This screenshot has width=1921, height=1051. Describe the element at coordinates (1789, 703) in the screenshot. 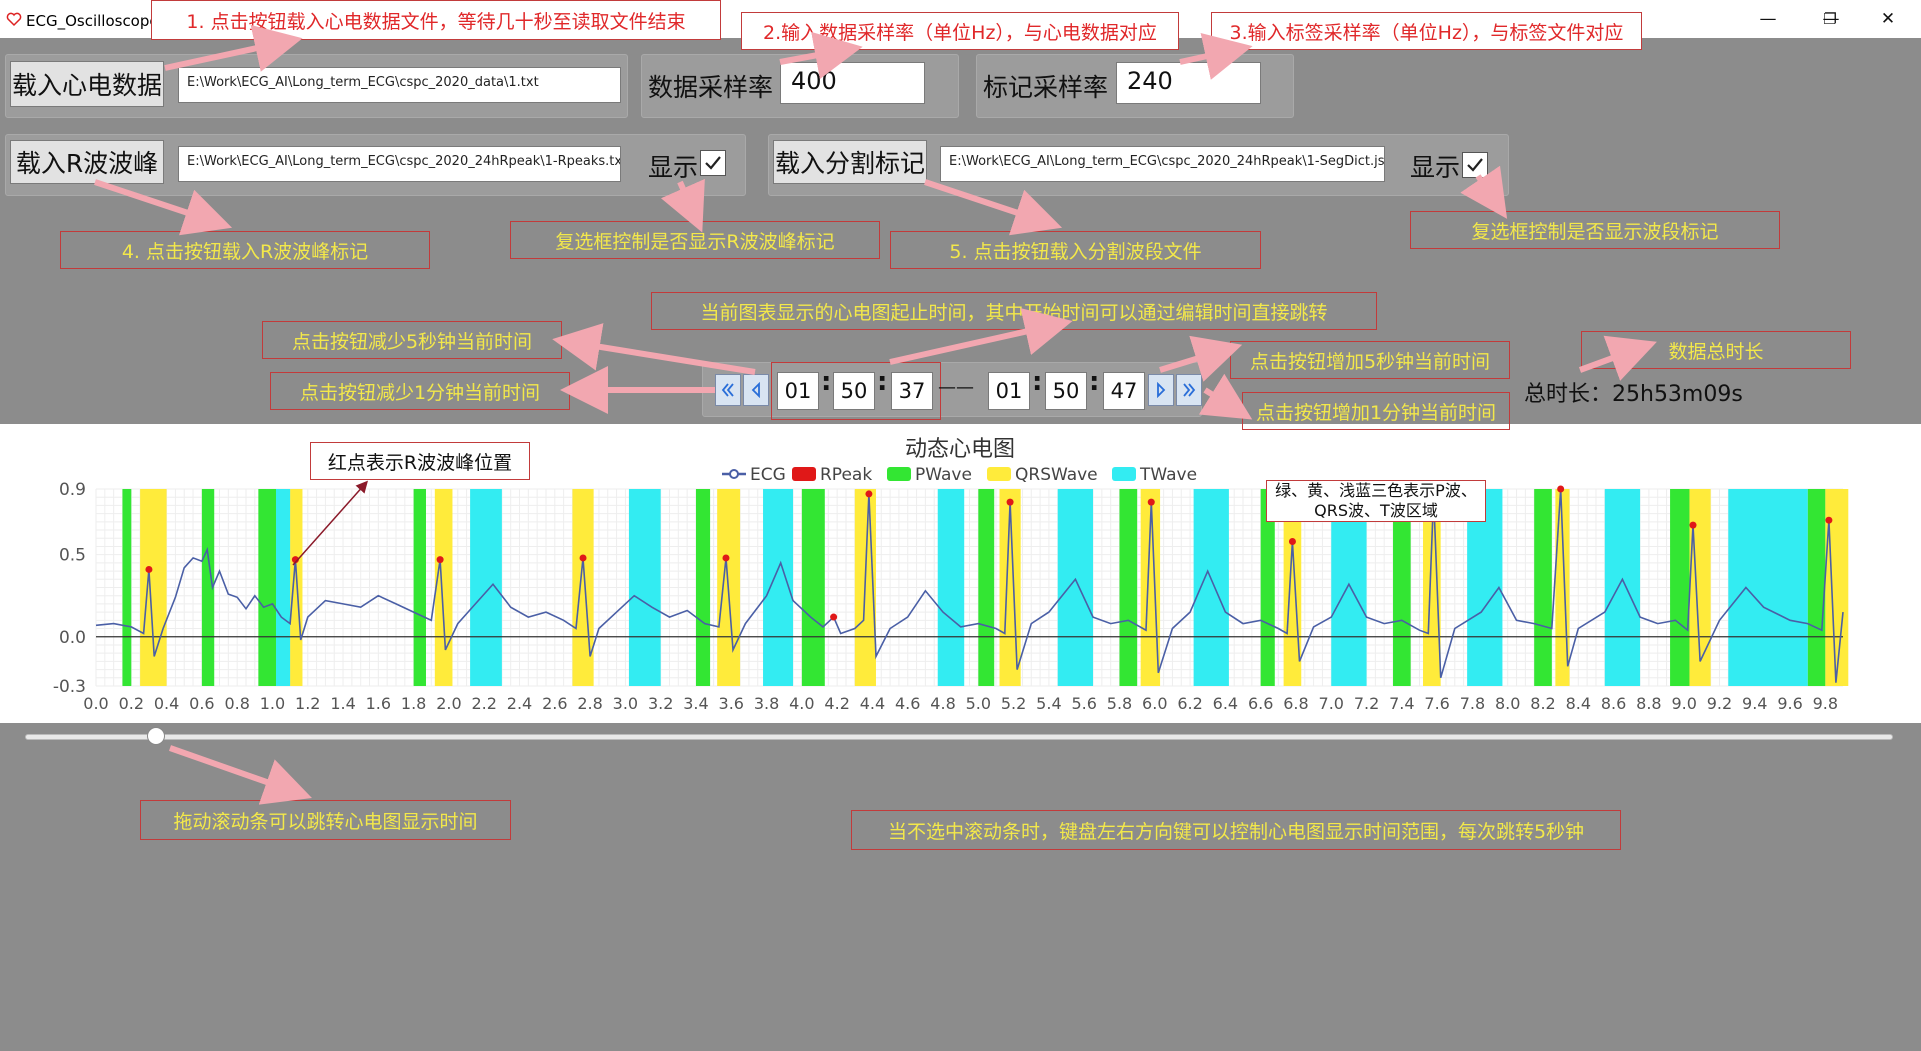

I see `x-tick-label: 9.6` at that location.